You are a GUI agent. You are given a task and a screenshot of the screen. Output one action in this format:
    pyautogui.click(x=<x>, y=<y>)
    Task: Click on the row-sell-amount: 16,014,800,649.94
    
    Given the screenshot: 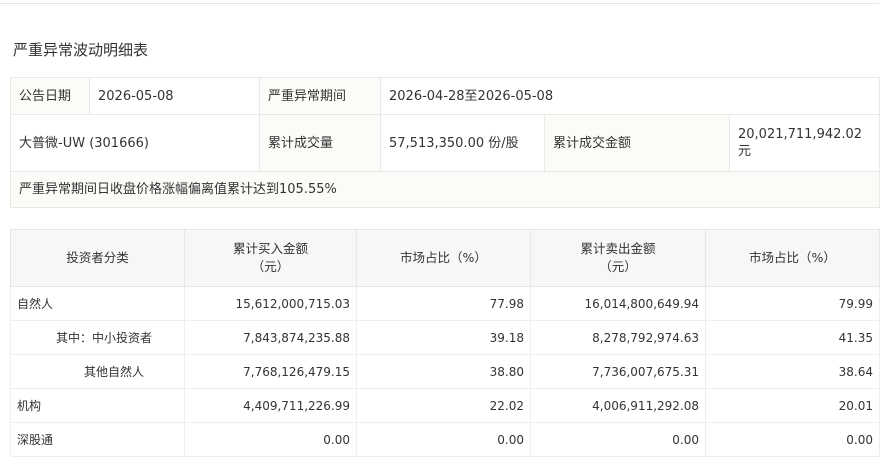 What is the action you would take?
    pyautogui.click(x=618, y=303)
    